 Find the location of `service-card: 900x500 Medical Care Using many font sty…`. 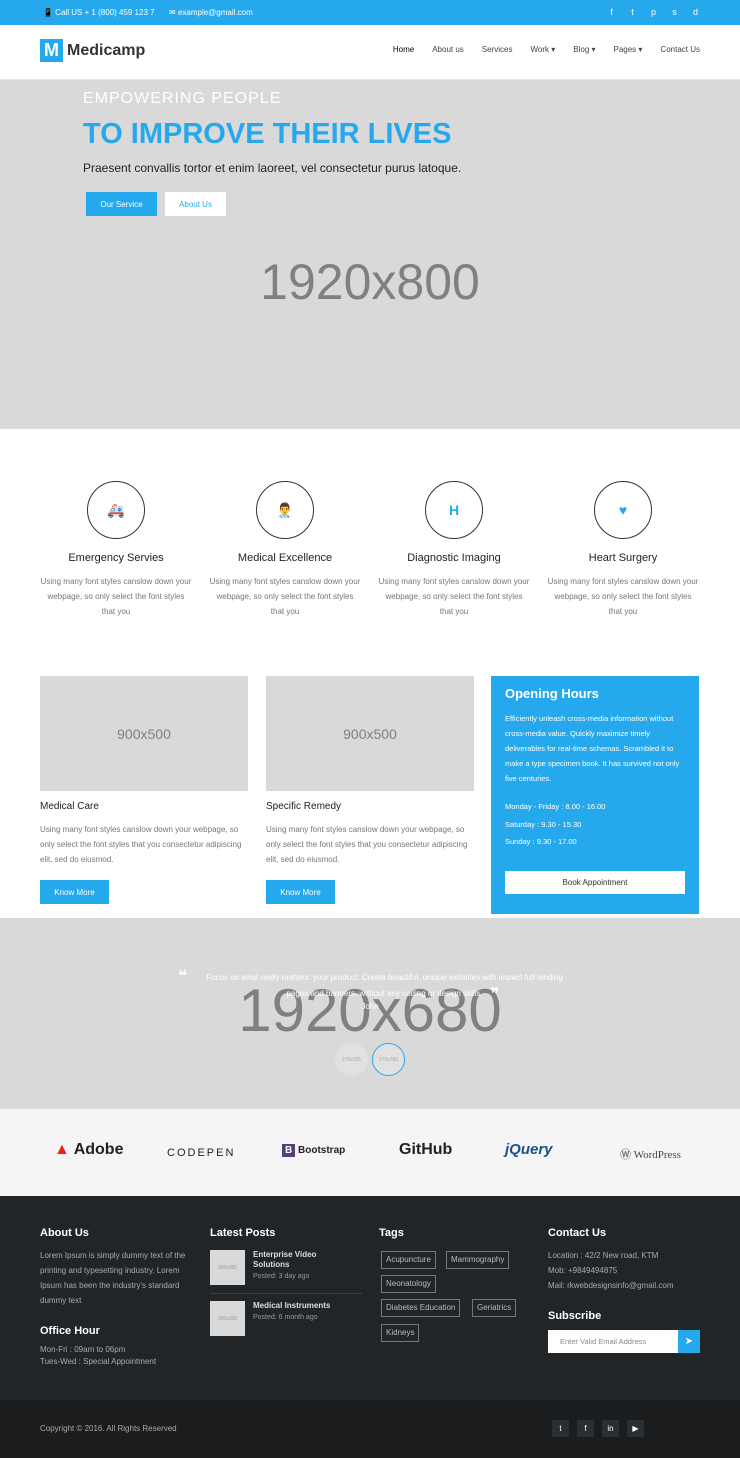

service-card: 900x500 Medical Care Using many font sty… is located at coordinates (144, 771).